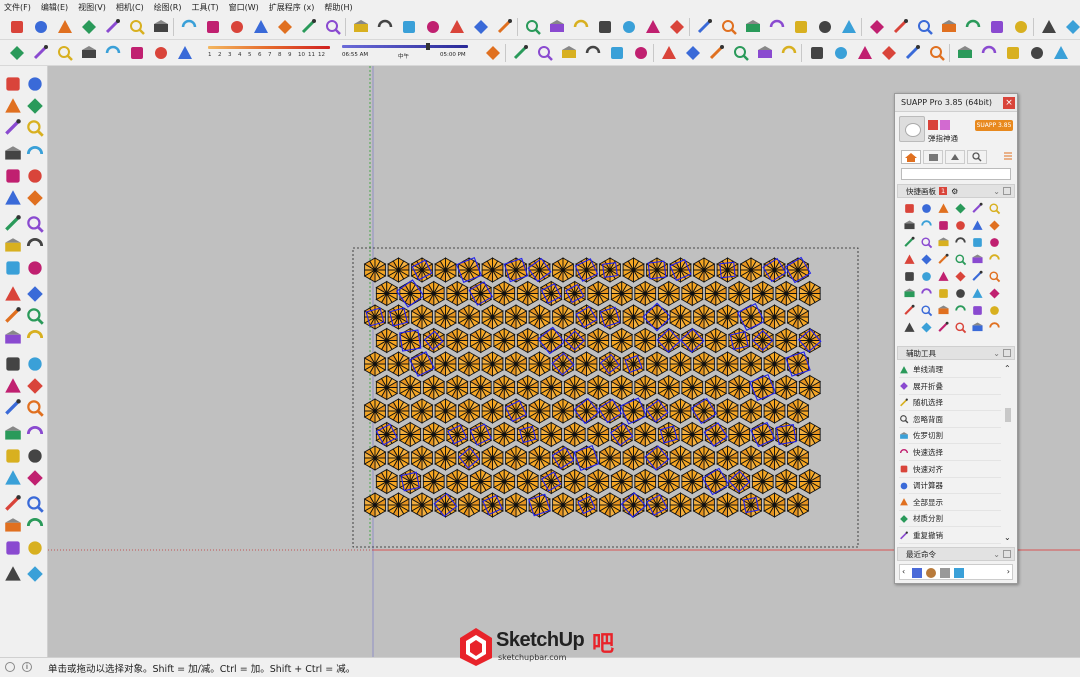 The height and width of the screenshot is (677, 1080). Describe the element at coordinates (161, 53) in the screenshot. I see `style-tool-9-icon` at that location.